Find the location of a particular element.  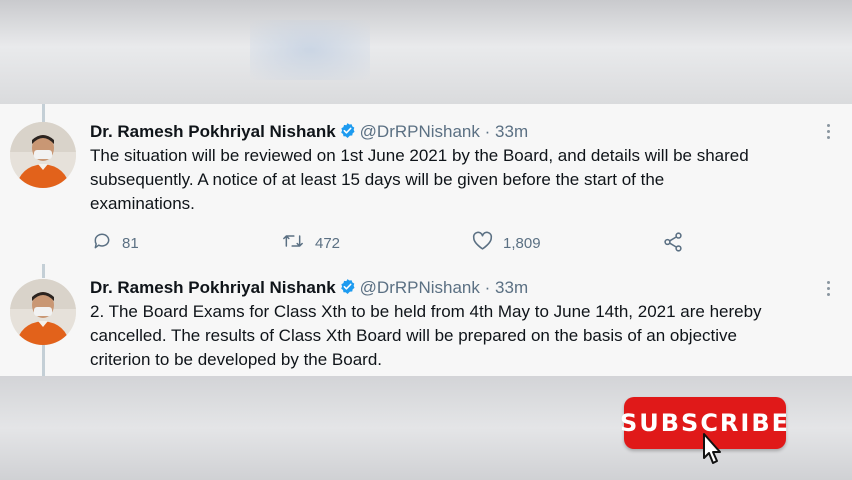

retweet-count: 472 is located at coordinates (328, 243).